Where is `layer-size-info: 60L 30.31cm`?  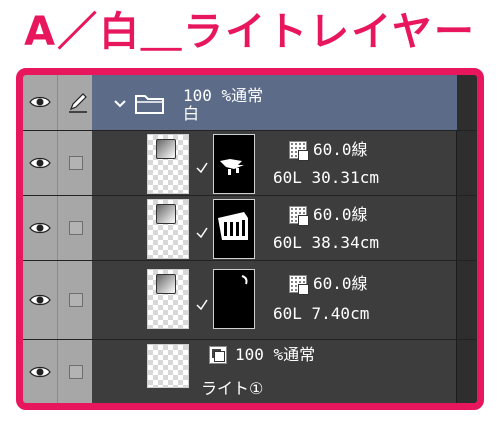 layer-size-info: 60L 30.31cm is located at coordinates (326, 177).